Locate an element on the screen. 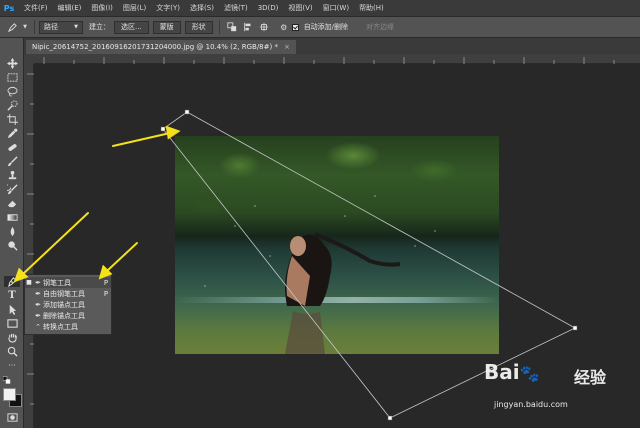 This screenshot has width=640, height=428. menu-3d: 3D(D) is located at coordinates (268, 8).